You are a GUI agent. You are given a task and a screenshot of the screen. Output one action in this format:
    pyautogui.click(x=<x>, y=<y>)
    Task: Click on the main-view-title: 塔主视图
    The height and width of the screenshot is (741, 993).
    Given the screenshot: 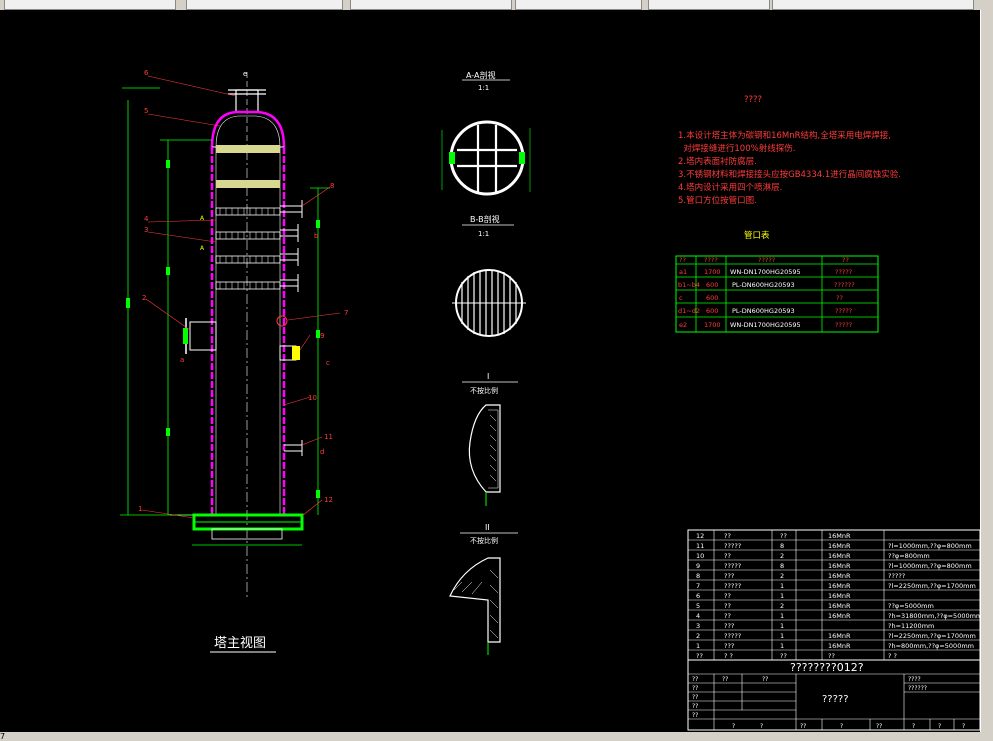 What is the action you would take?
    pyautogui.click(x=240, y=643)
    